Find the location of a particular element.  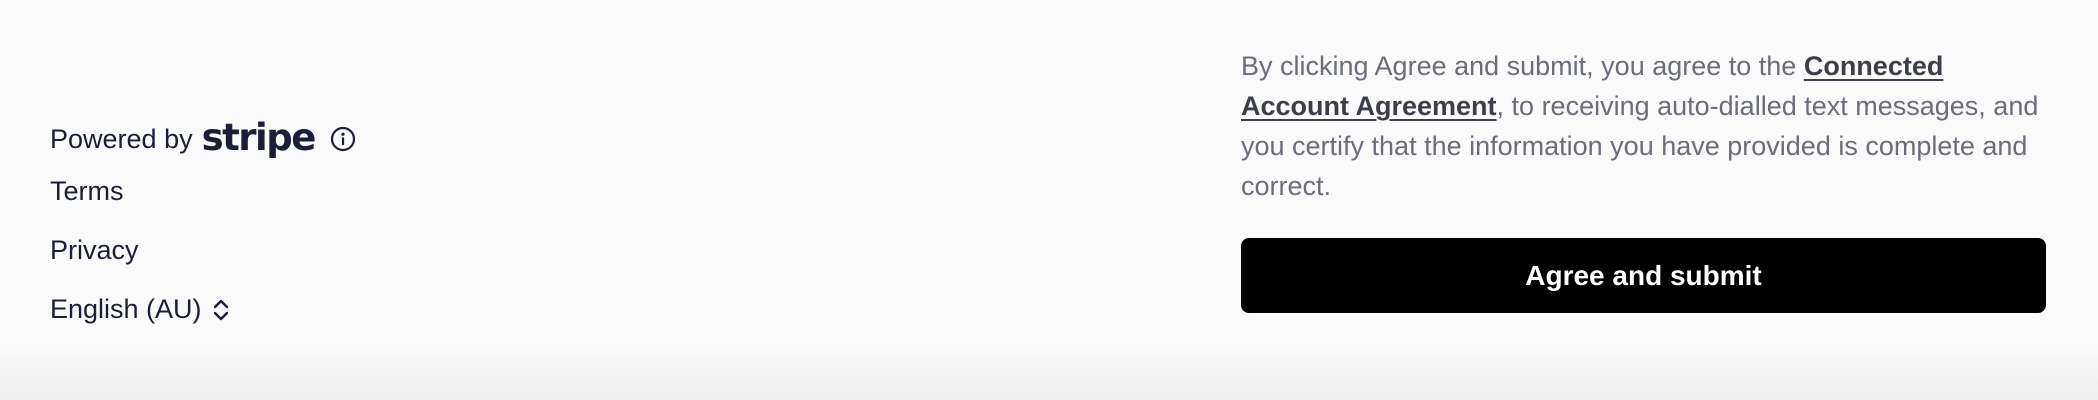

language-label: English (AU) is located at coordinates (126, 309).